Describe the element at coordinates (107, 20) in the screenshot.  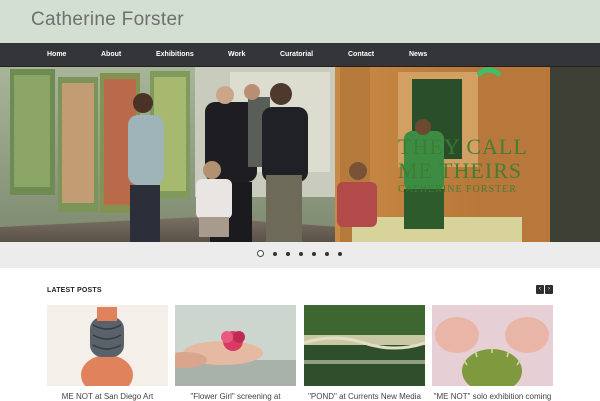
I see `site-title: Catherine Forster` at that location.